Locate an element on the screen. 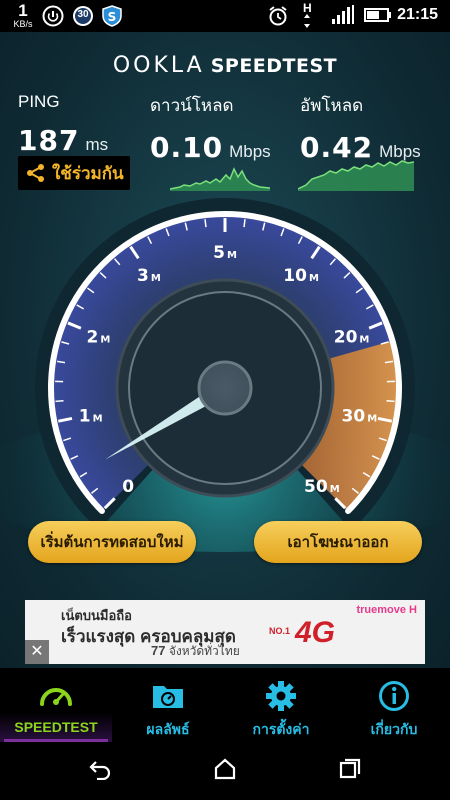 The image size is (450, 800). ad-close-button: ✕ is located at coordinates (37, 652).